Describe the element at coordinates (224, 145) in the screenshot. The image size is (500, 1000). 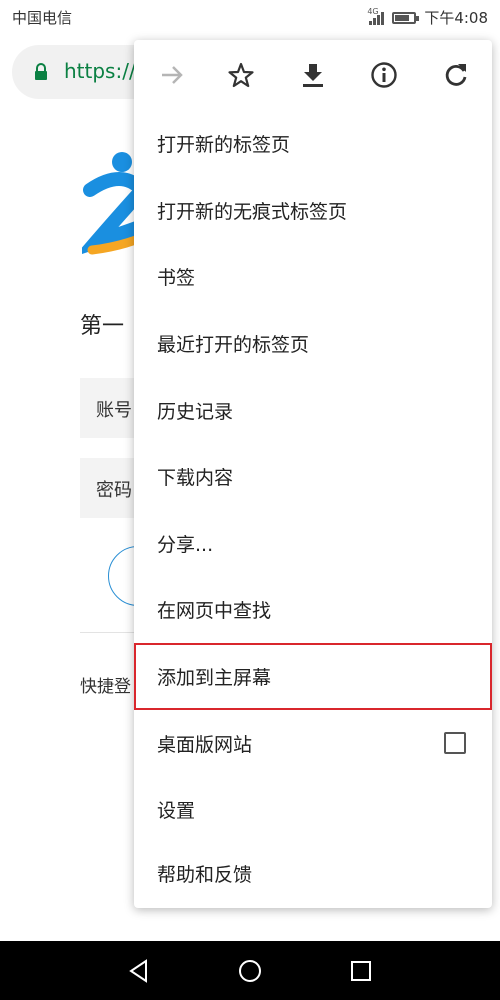
I see `menu-item-label: 打开新的标签页` at that location.